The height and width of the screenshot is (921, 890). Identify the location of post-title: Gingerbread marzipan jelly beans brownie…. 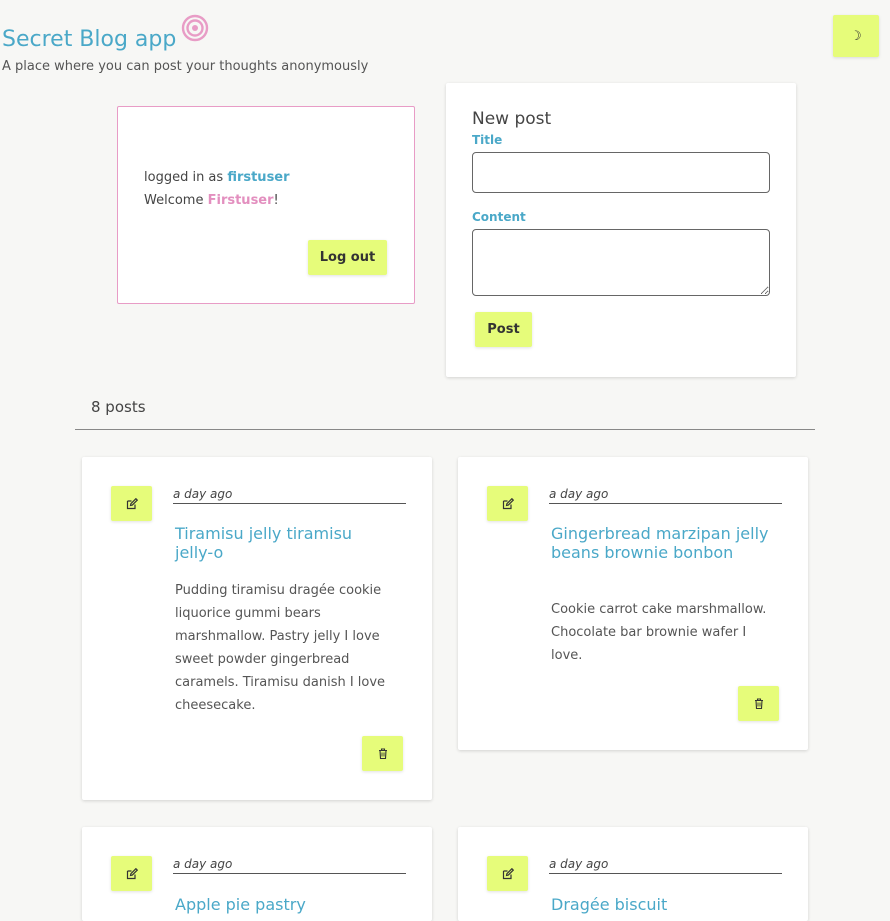
(660, 543).